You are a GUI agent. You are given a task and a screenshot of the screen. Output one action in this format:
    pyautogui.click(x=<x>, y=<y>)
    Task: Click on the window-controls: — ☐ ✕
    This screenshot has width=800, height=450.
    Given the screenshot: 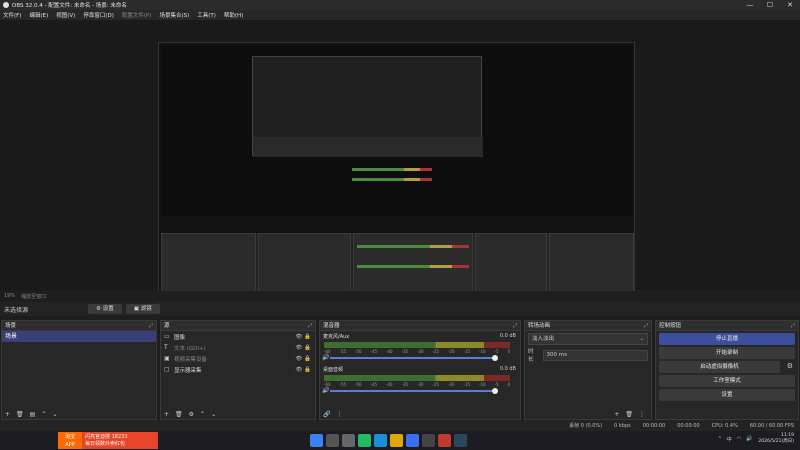 What is the action you would take?
    pyautogui.click(x=770, y=5)
    